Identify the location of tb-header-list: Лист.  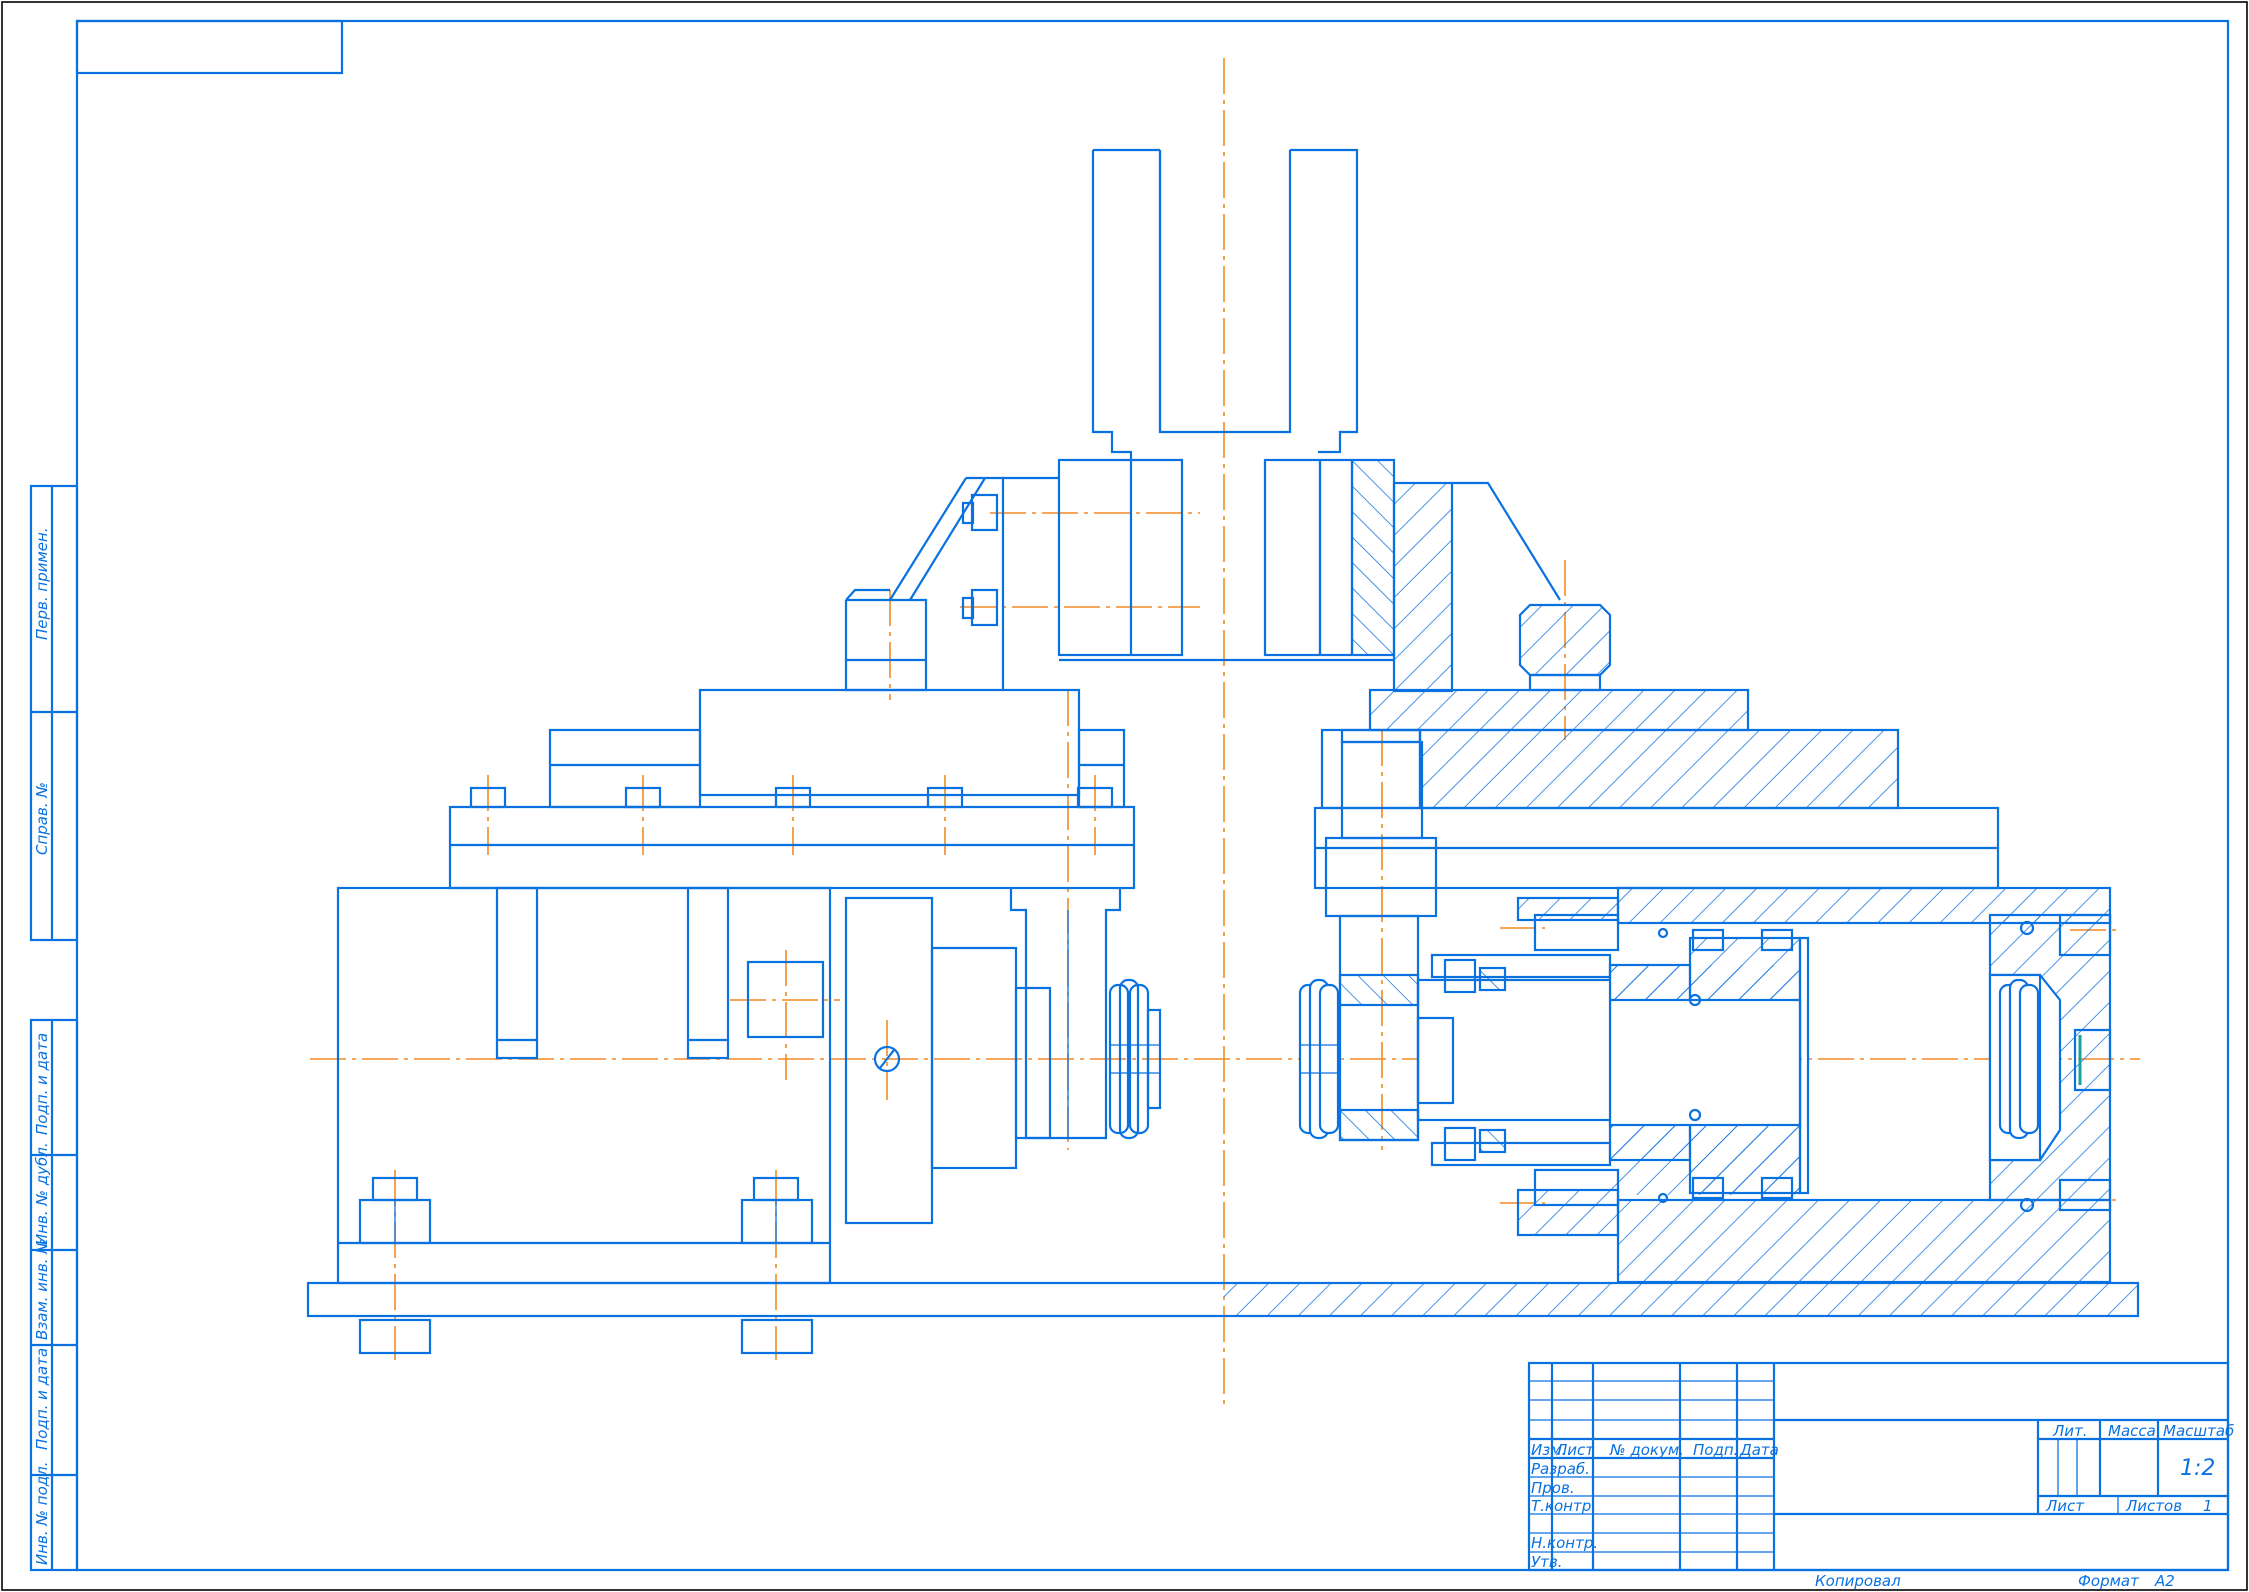
(1575, 1450).